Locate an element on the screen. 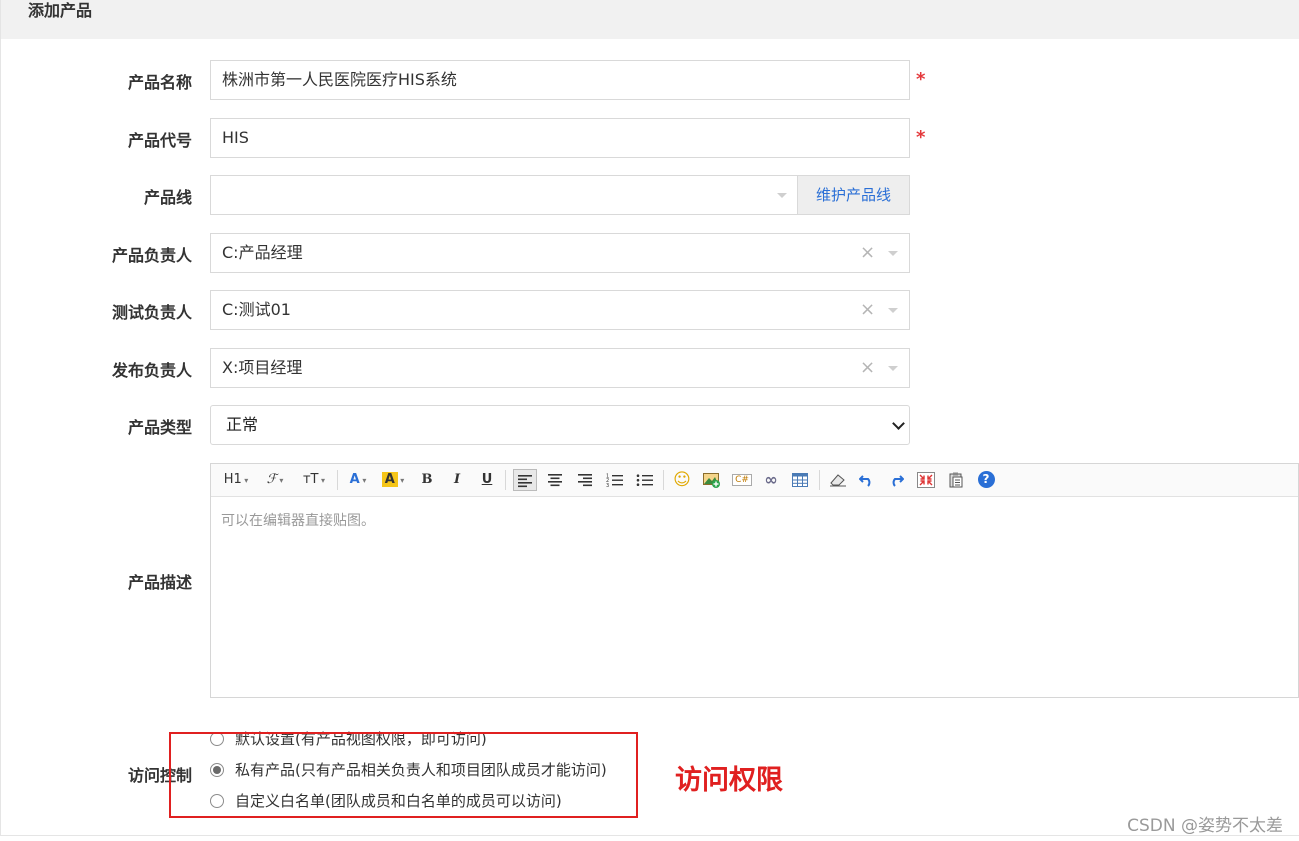 This screenshot has height=841, width=1299. font-family-button: ℱ ▾ is located at coordinates (275, 480).